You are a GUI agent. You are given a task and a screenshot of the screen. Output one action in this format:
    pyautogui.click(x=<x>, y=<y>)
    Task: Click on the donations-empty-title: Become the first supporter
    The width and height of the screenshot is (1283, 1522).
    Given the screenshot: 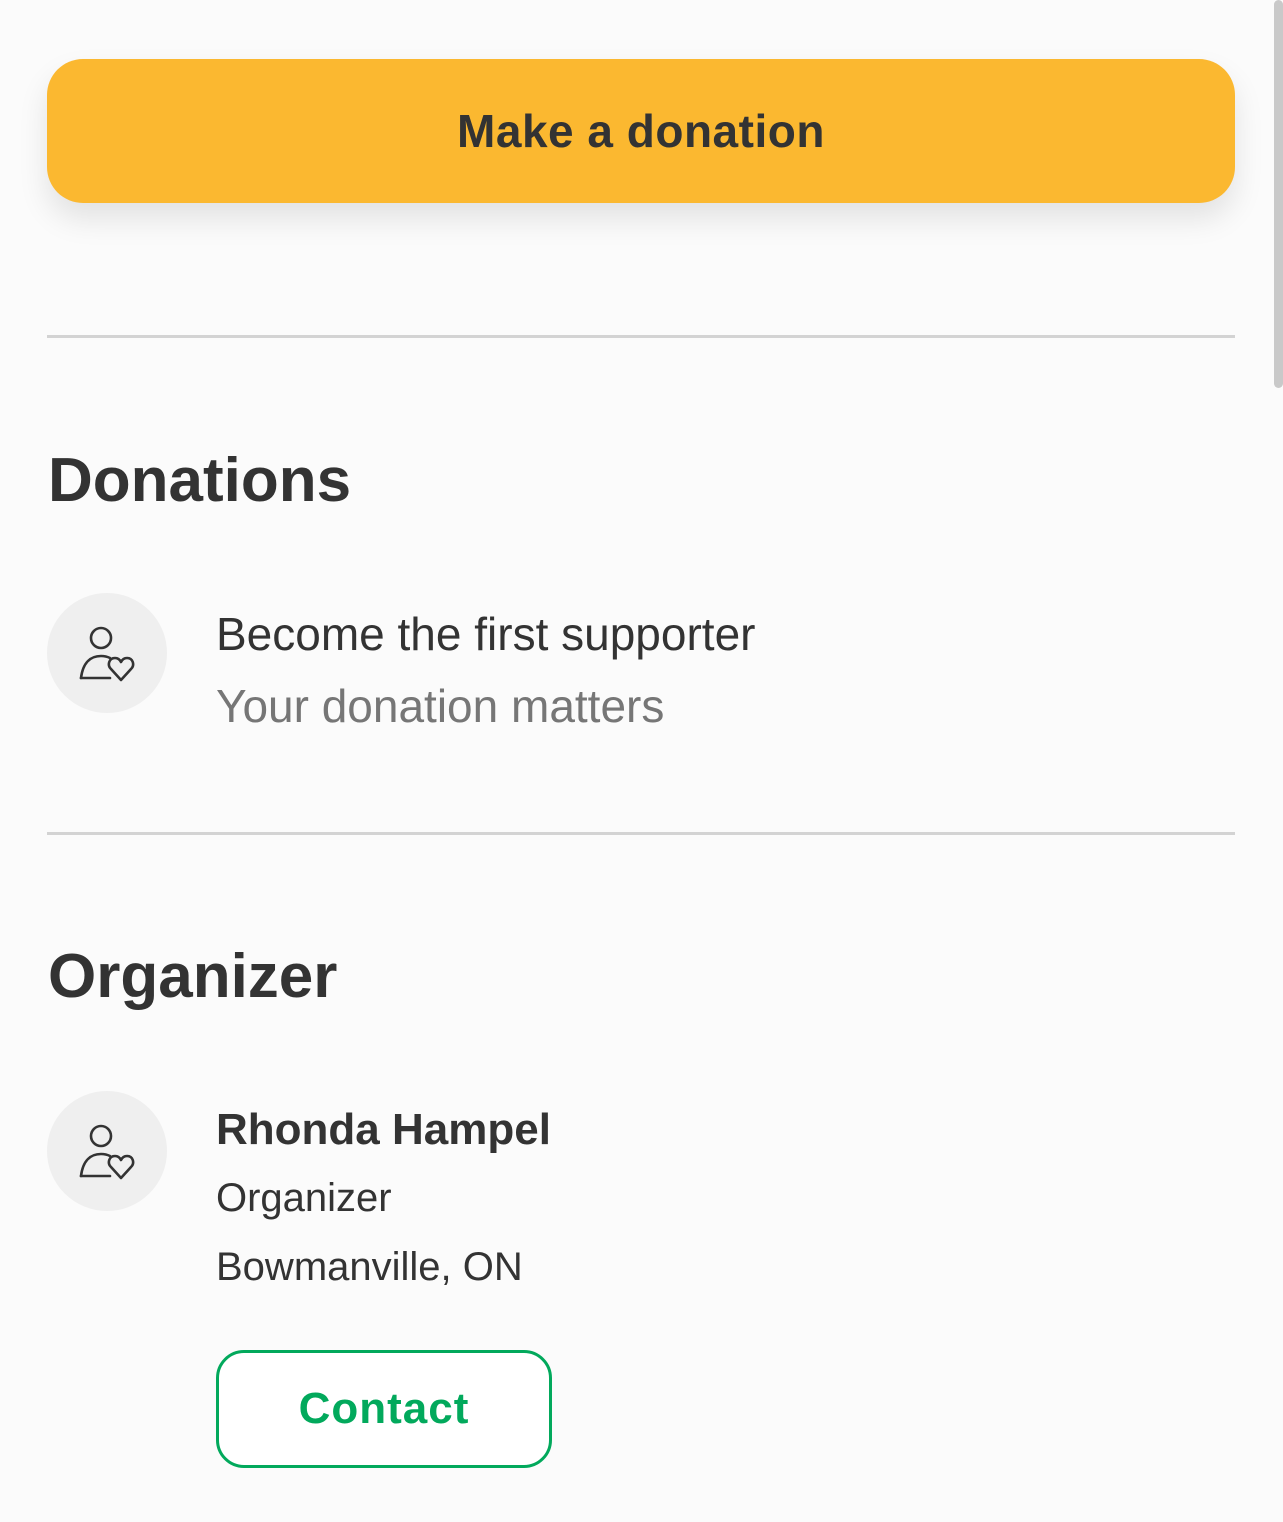 What is the action you would take?
    pyautogui.click(x=486, y=634)
    